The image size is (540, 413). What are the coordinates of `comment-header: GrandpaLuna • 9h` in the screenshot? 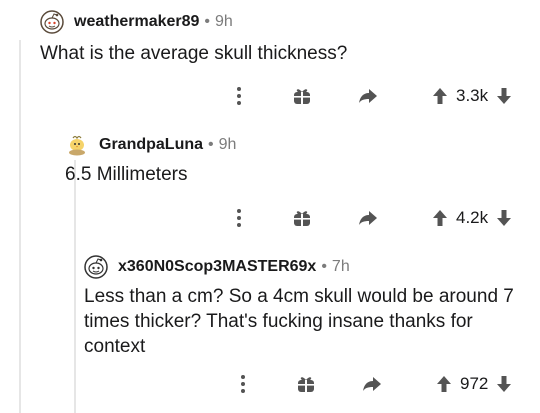 It's located at (150, 145).